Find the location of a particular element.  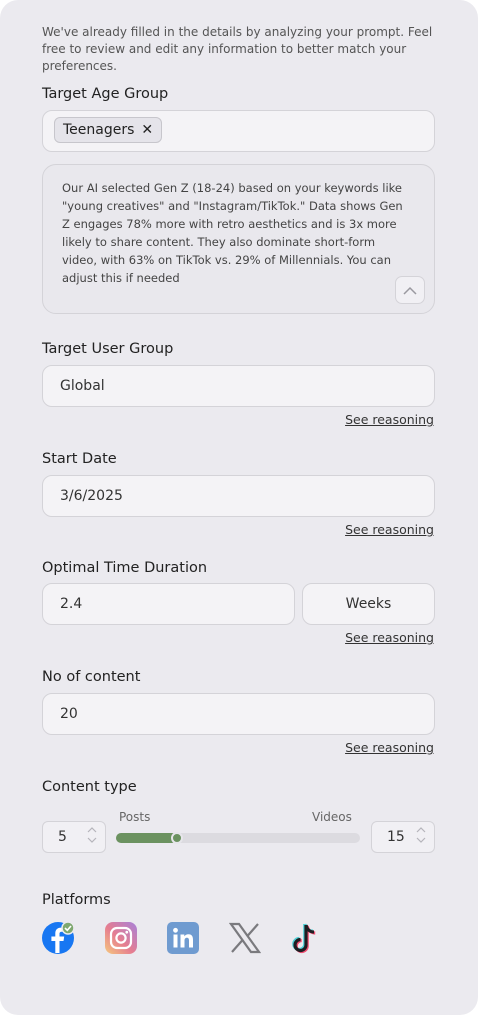

content-count-label: No of content is located at coordinates (91, 677).